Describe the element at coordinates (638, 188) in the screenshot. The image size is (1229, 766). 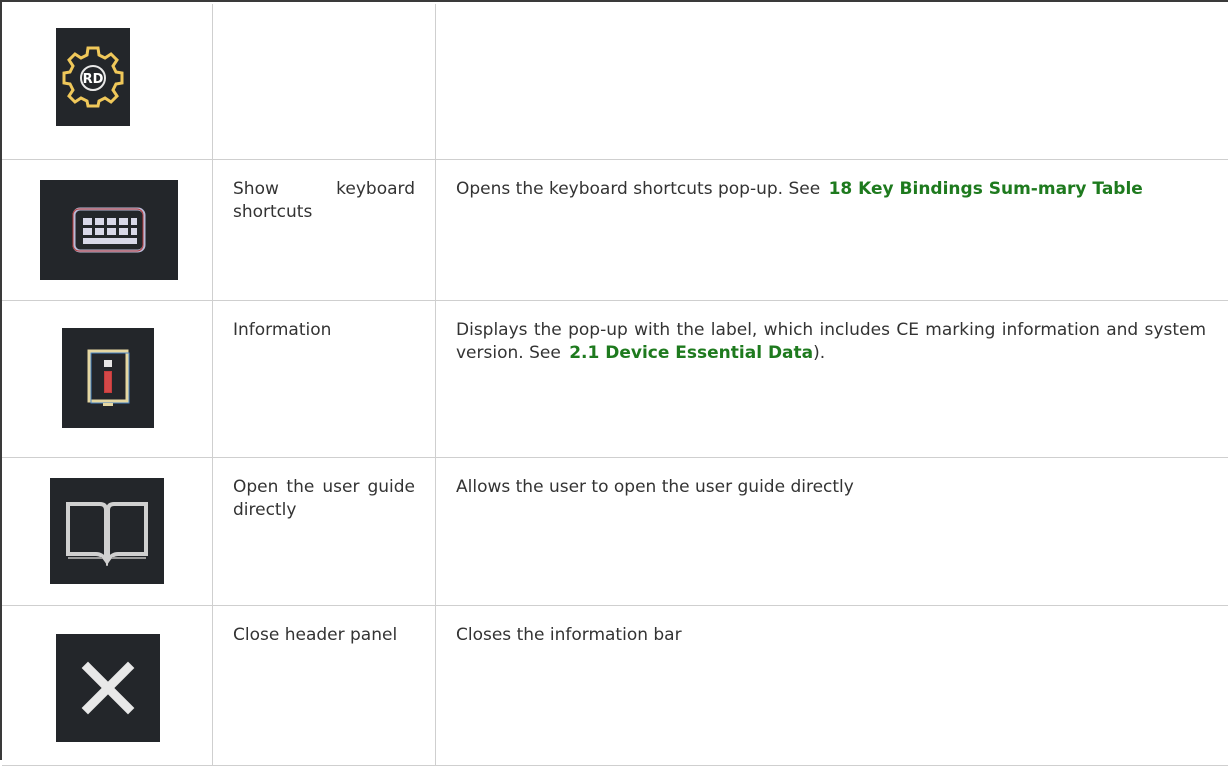
I see `description-text: Opens the keyboard shortcuts pop-up. See` at that location.